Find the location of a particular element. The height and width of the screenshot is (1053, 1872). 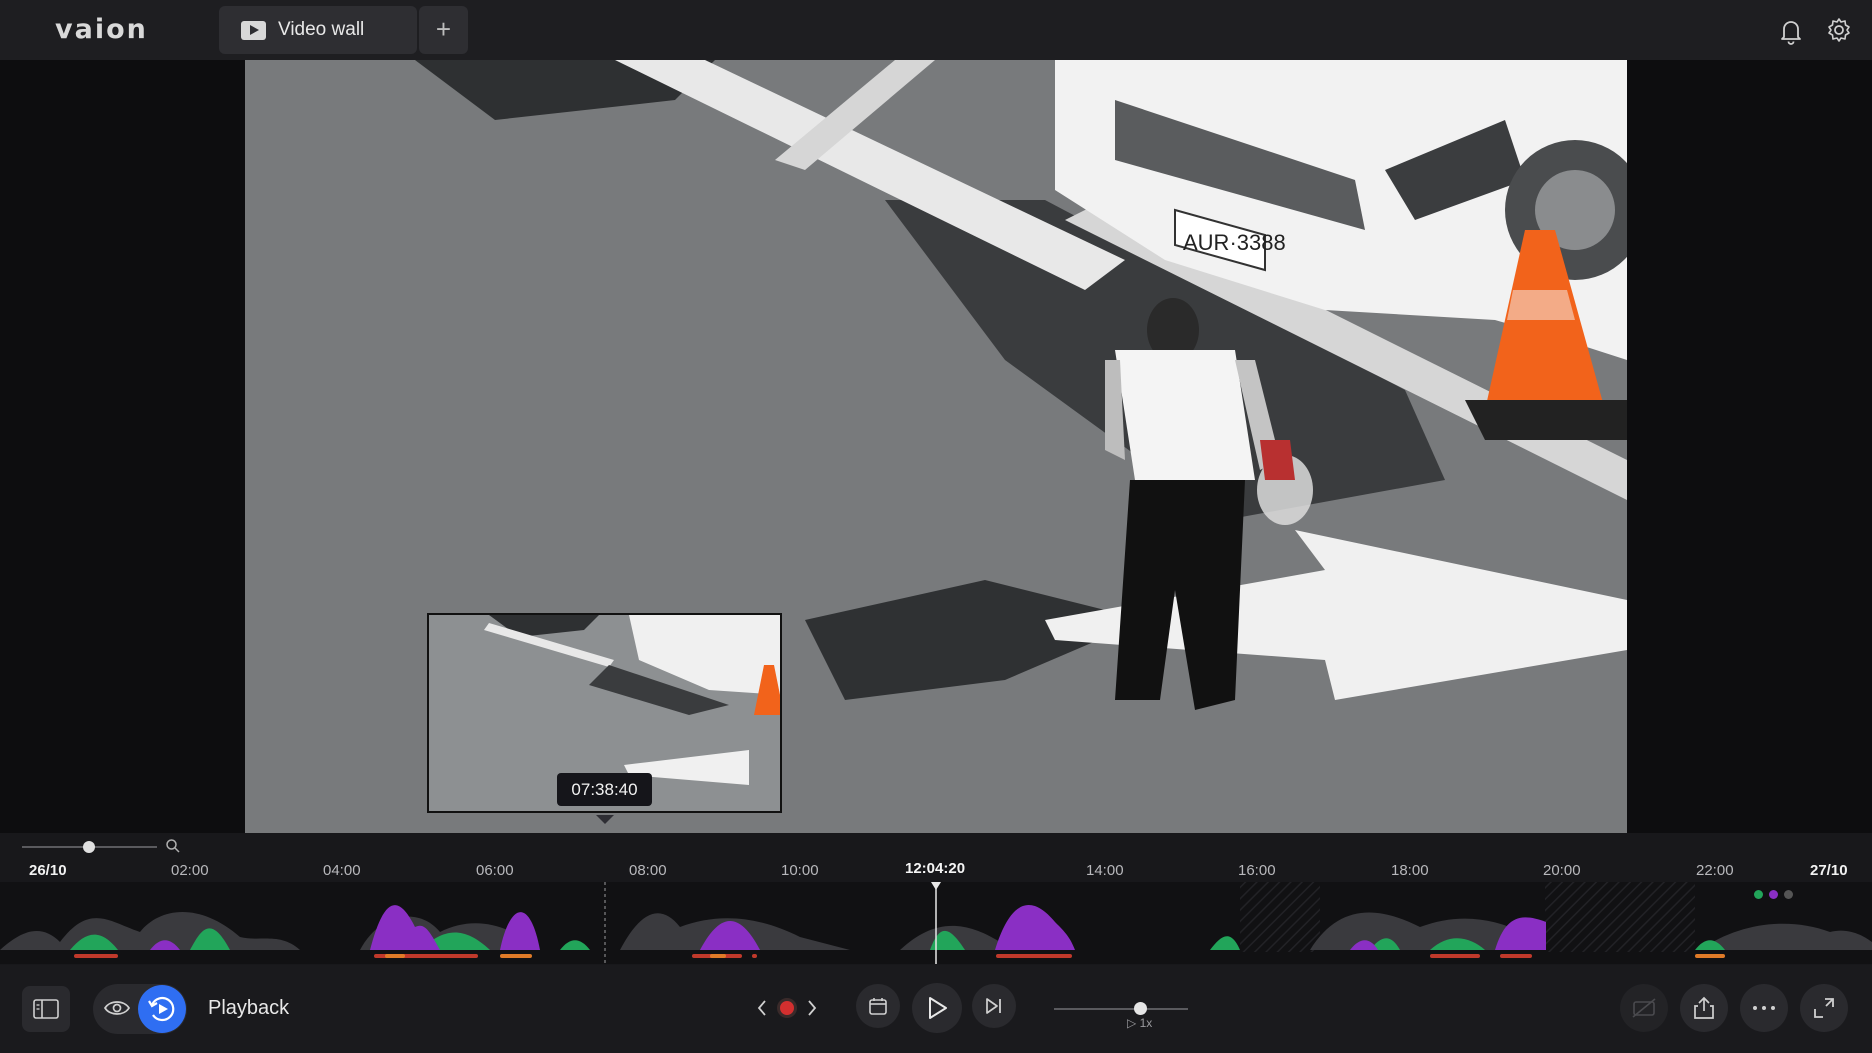

more-icon is located at coordinates (1764, 1008).